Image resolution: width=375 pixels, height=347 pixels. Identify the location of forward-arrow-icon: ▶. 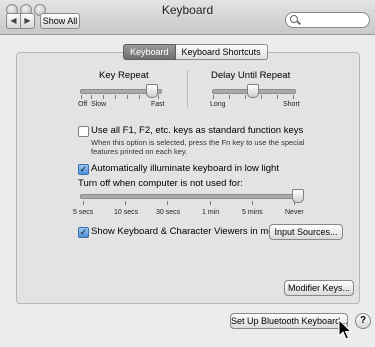
(27, 21).